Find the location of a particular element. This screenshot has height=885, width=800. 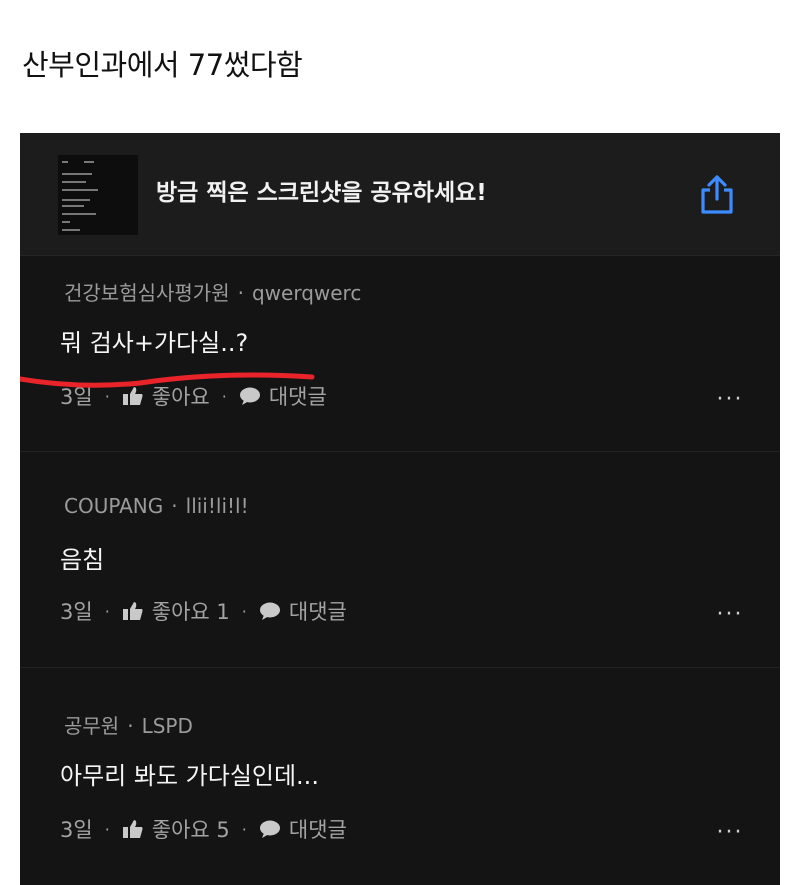

comment-username: llii!li!l! is located at coordinates (217, 506).